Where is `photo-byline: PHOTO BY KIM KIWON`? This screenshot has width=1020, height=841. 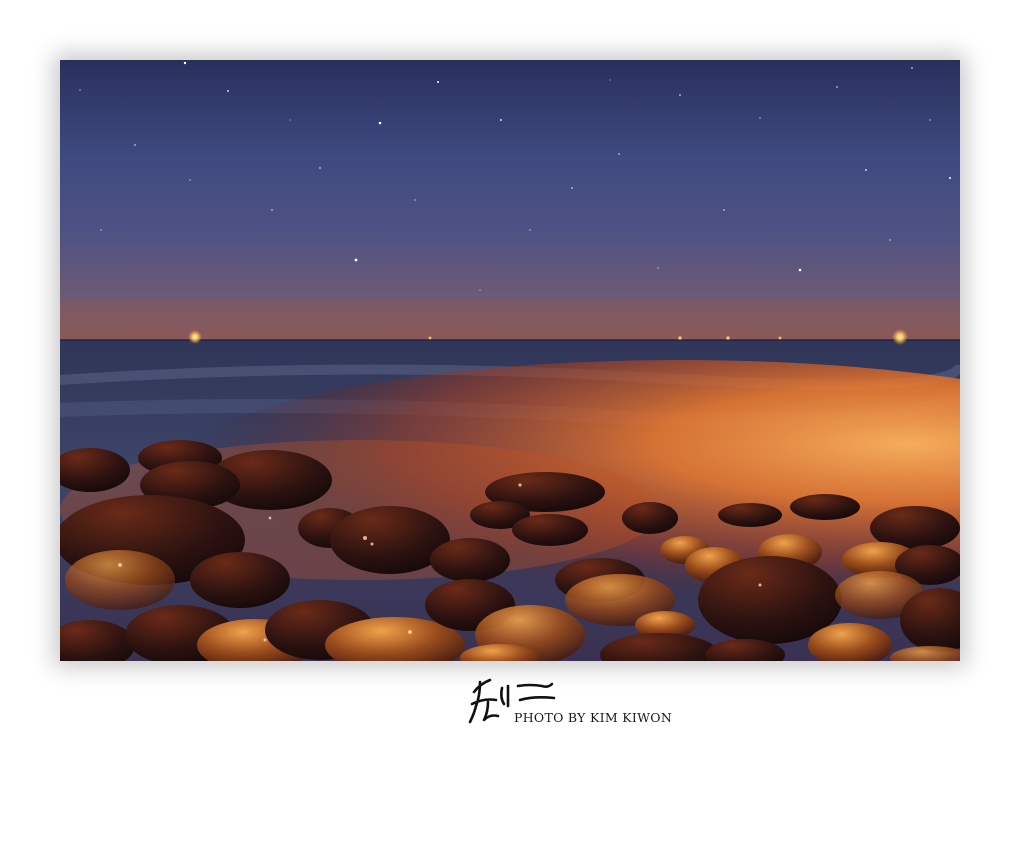 photo-byline: PHOTO BY KIM KIWON is located at coordinates (593, 717).